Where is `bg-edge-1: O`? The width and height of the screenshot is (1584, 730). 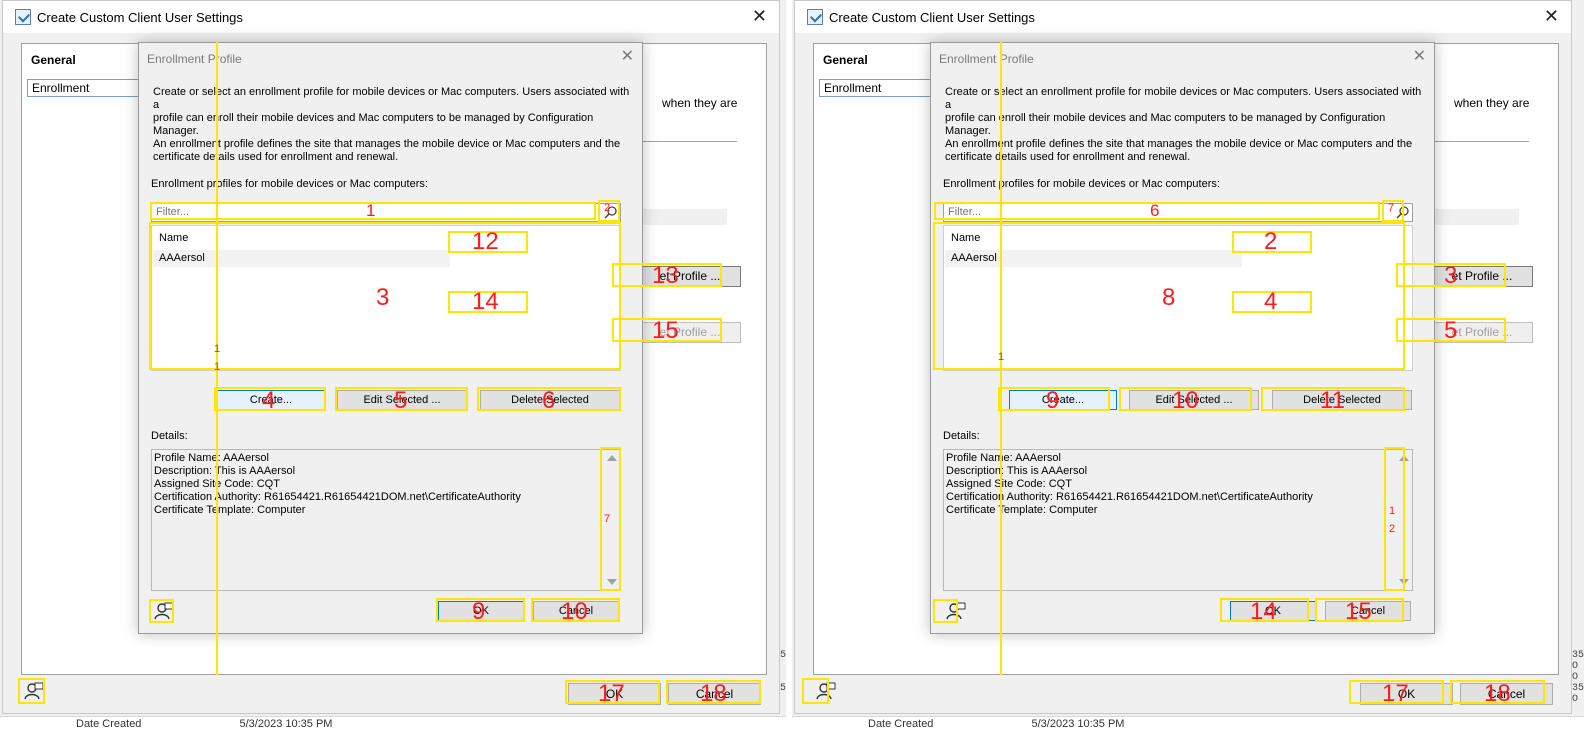
bg-edge-1: O is located at coordinates (1575, 666).